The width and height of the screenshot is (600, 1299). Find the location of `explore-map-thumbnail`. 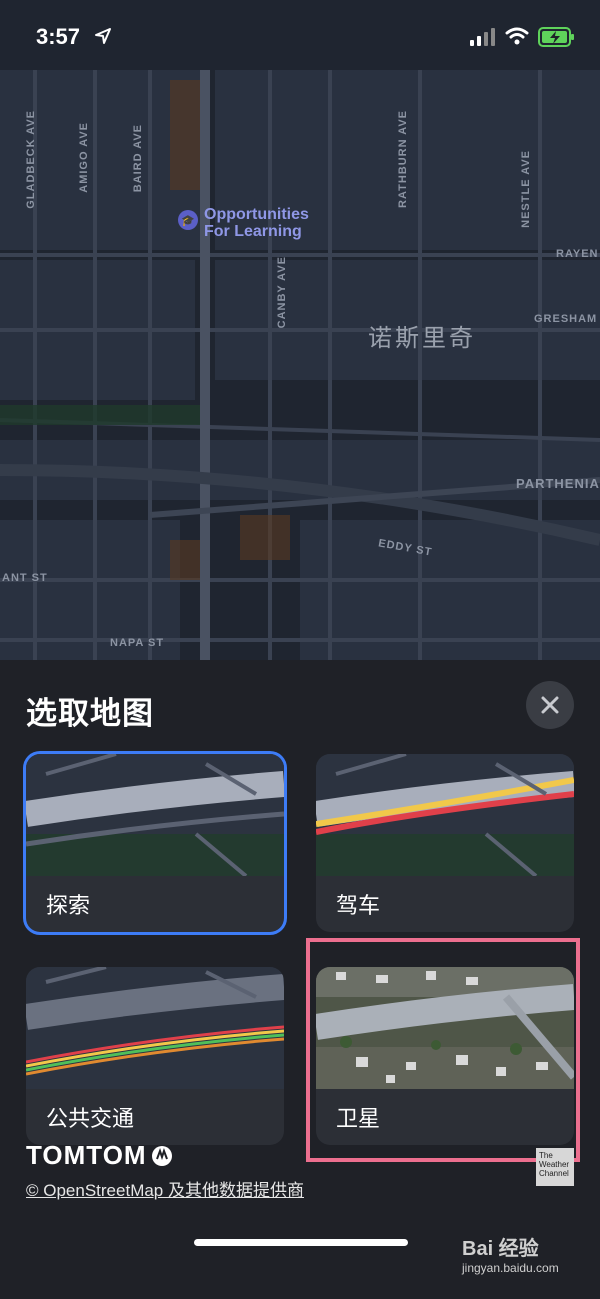

explore-map-thumbnail is located at coordinates (155, 815).